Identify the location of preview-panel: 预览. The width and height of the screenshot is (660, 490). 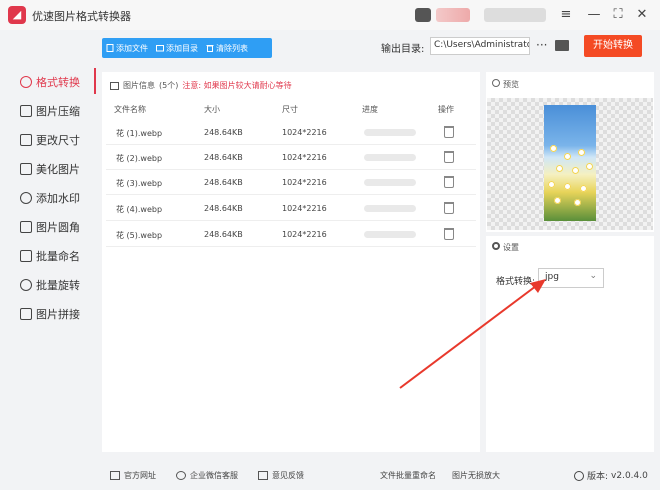
(570, 152).